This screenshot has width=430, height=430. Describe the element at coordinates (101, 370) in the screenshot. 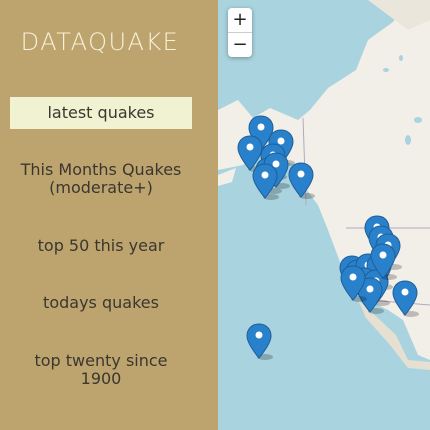

I see `menu-top-twenty-since-1900: top twenty since 1900` at that location.